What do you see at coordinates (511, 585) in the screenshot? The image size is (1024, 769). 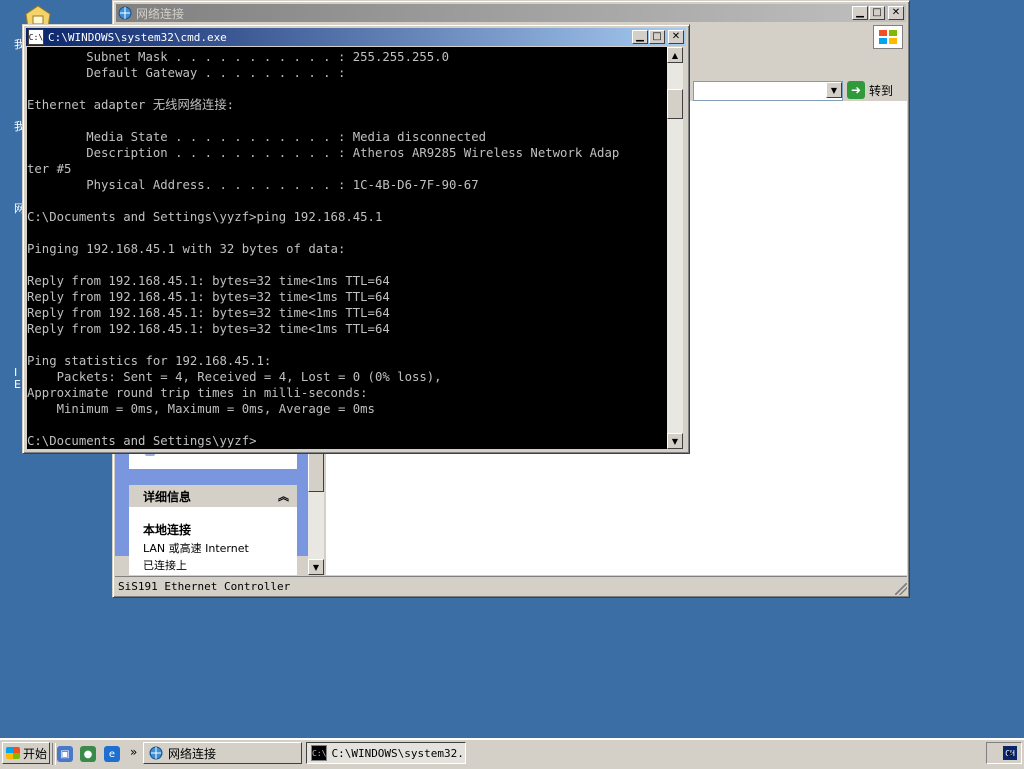 I see `status-bar: SiS191 Ethernet Controller` at bounding box center [511, 585].